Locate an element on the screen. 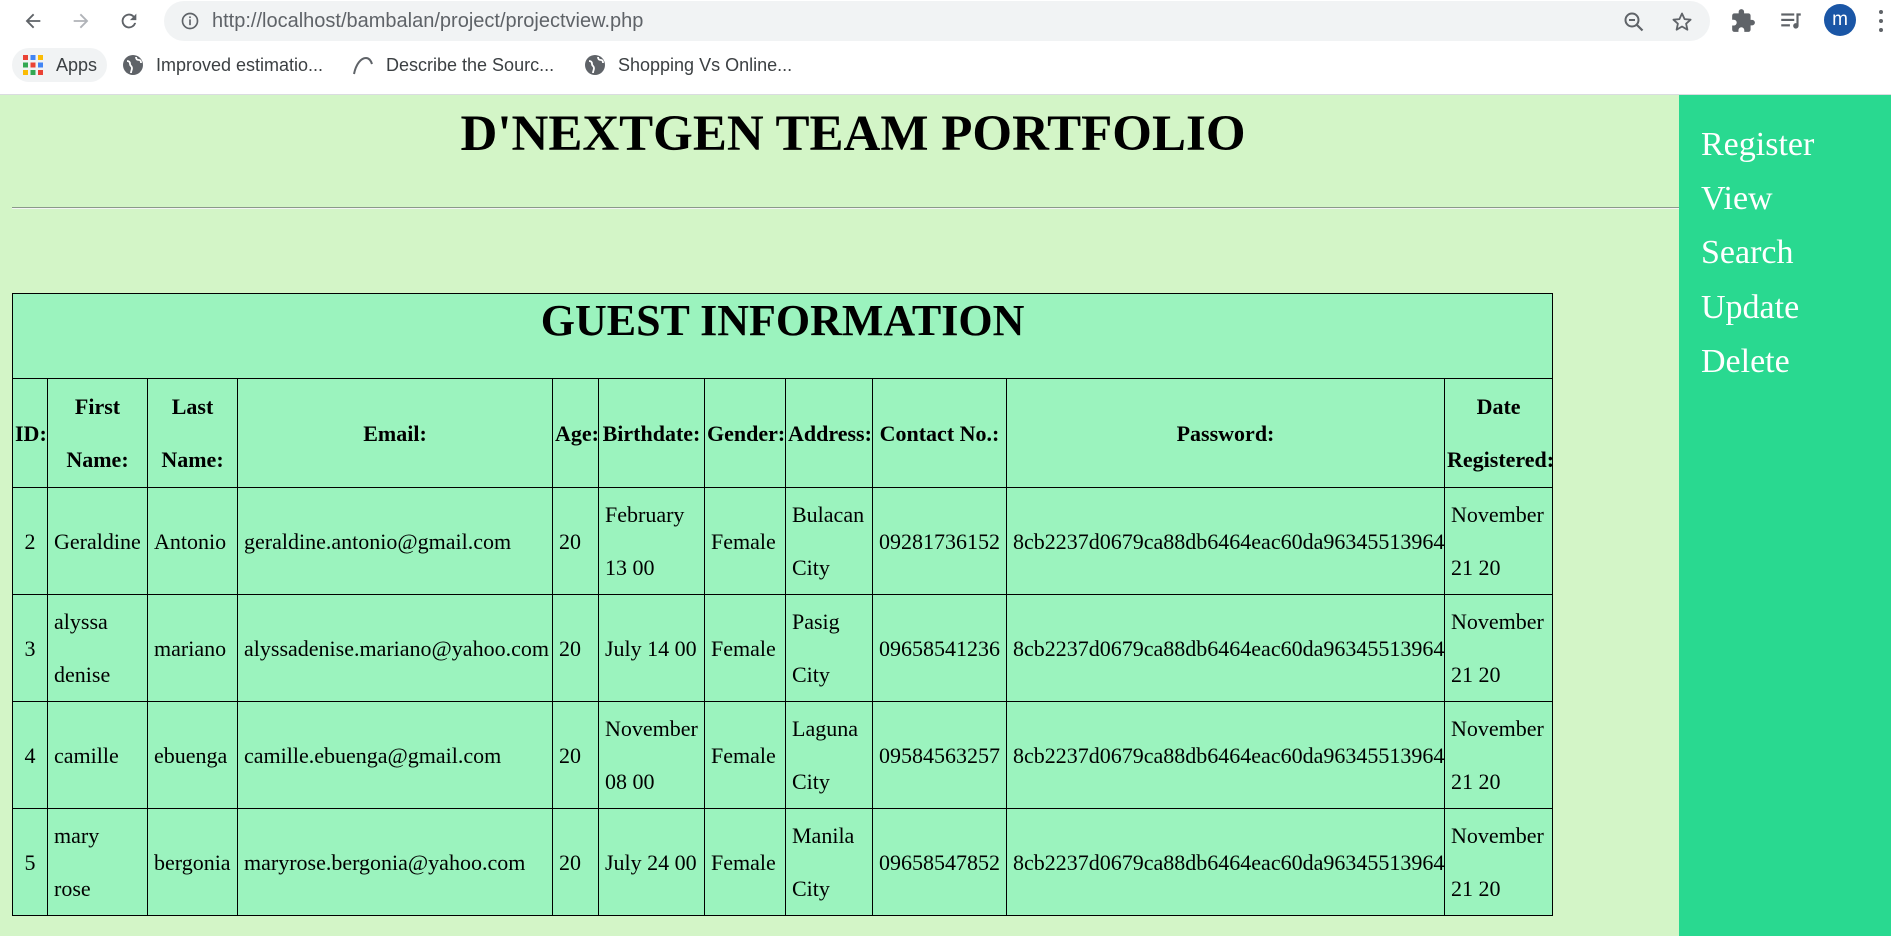  col-header-id: ID: is located at coordinates (30, 433).